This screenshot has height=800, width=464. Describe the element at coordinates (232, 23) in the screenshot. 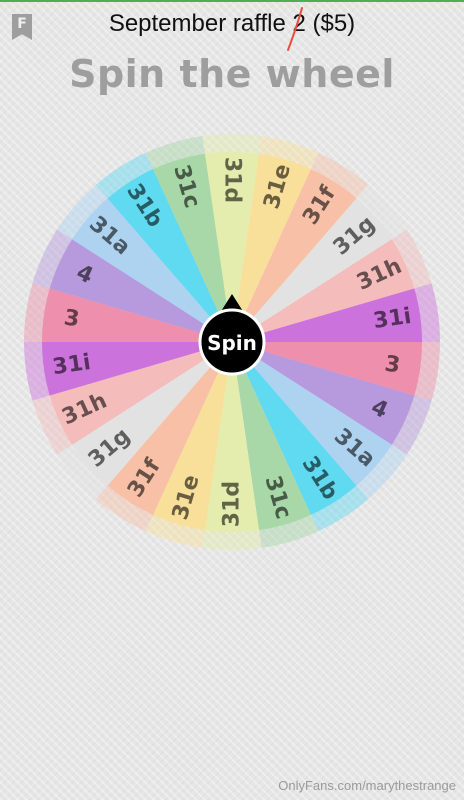

I see `page-title: September raffle 2 ($5)` at that location.